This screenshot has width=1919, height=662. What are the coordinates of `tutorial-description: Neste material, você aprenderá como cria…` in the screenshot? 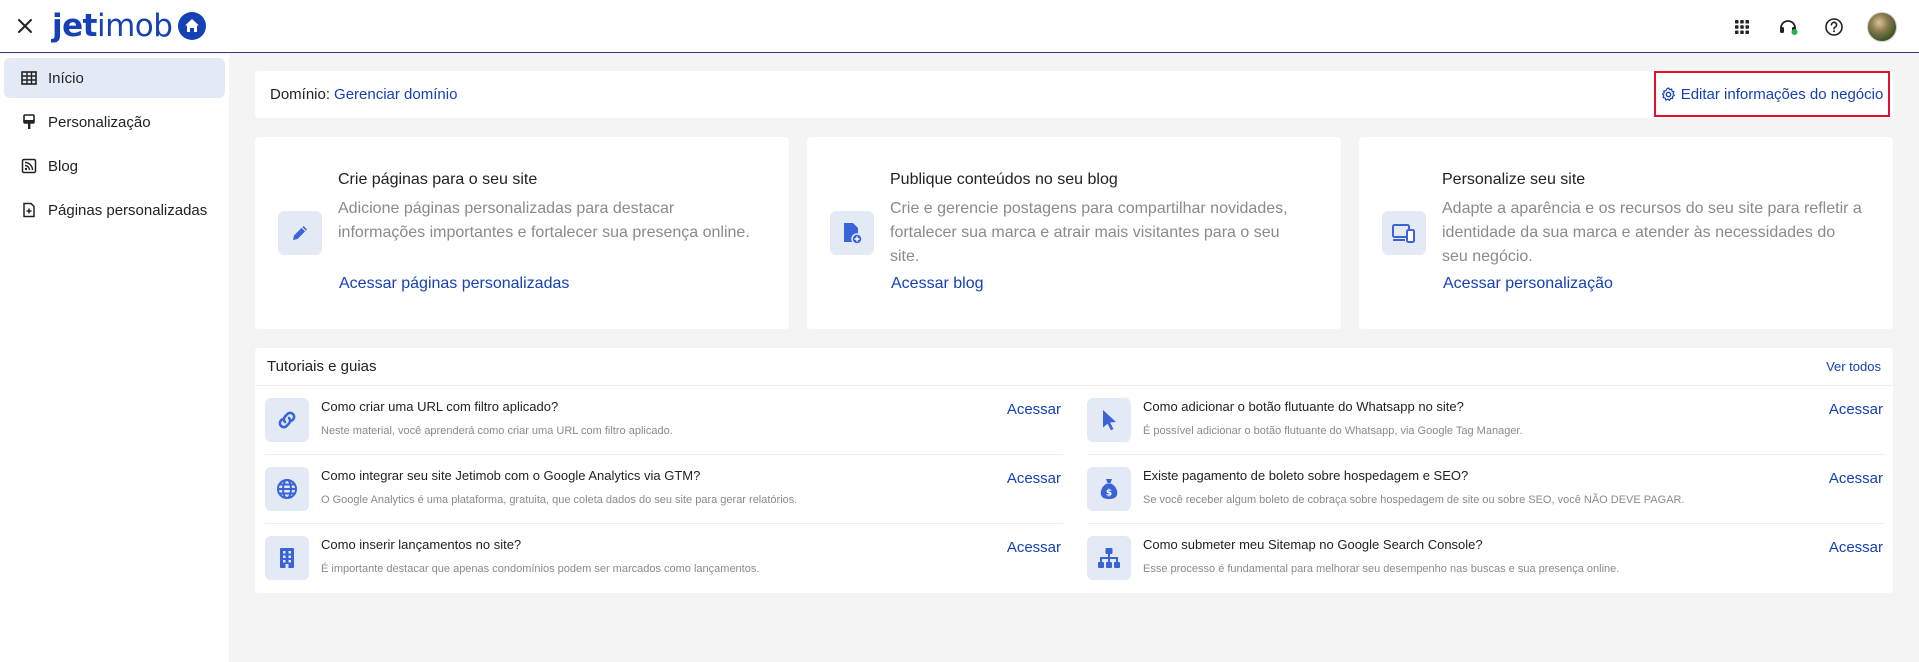 It's located at (497, 431).